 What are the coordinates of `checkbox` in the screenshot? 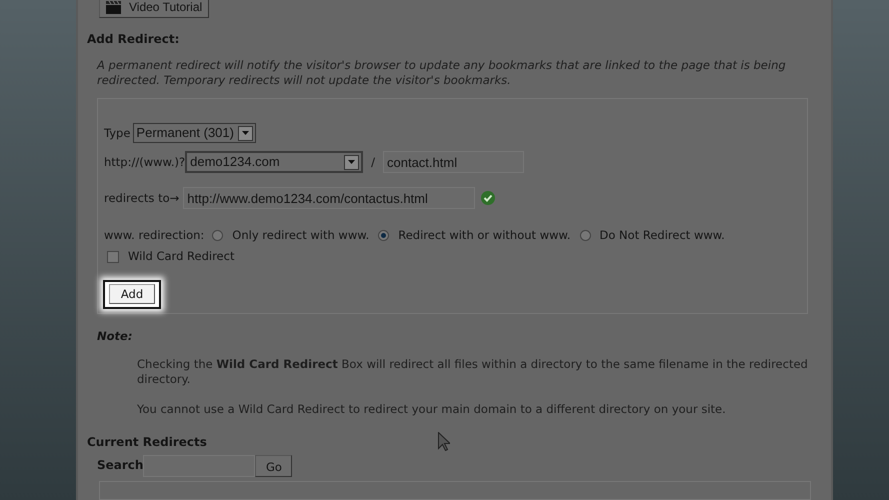 It's located at (113, 257).